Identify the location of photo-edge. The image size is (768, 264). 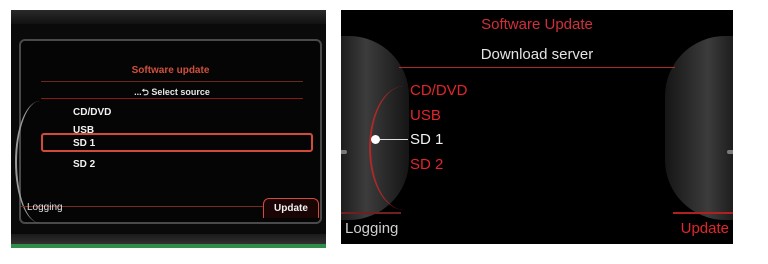
(168, 246).